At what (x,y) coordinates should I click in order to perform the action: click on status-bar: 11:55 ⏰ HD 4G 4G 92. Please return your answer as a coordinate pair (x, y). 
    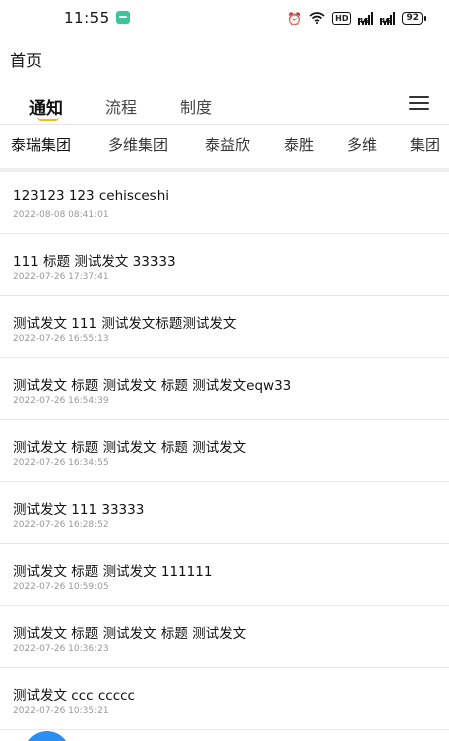
    Looking at the image, I should click on (224, 18).